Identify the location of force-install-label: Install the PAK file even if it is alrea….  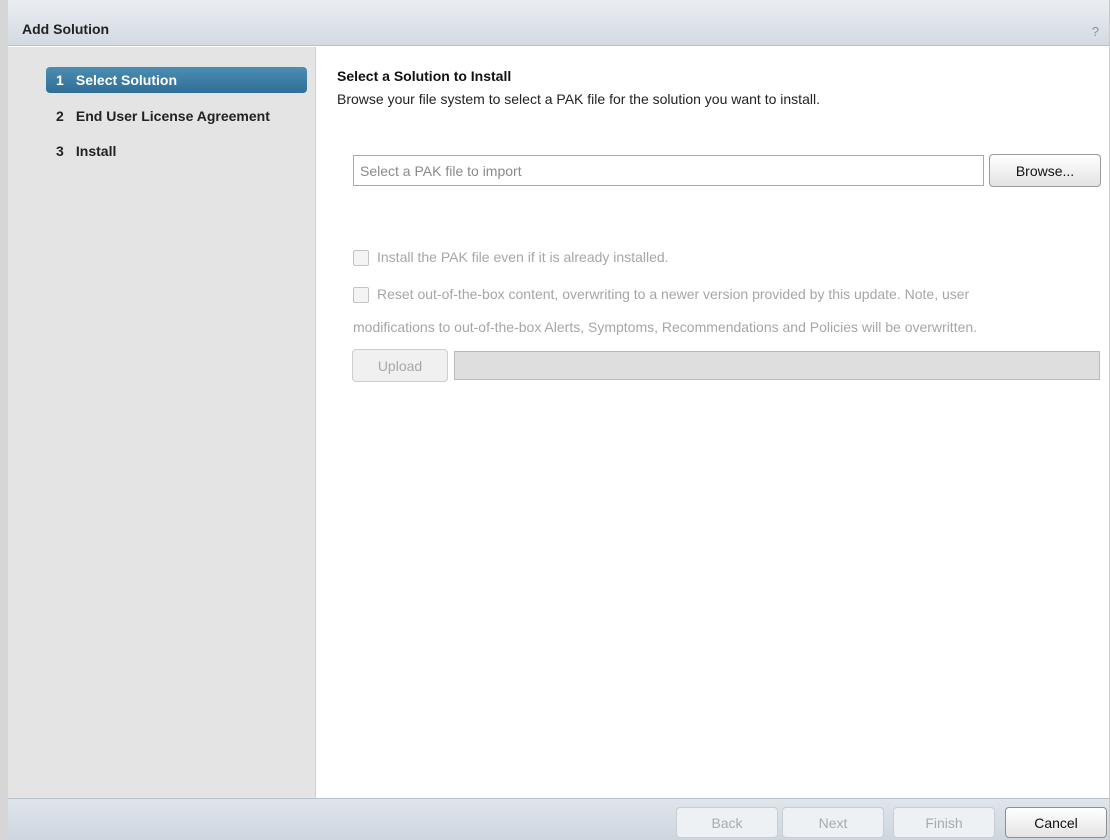
(523, 257).